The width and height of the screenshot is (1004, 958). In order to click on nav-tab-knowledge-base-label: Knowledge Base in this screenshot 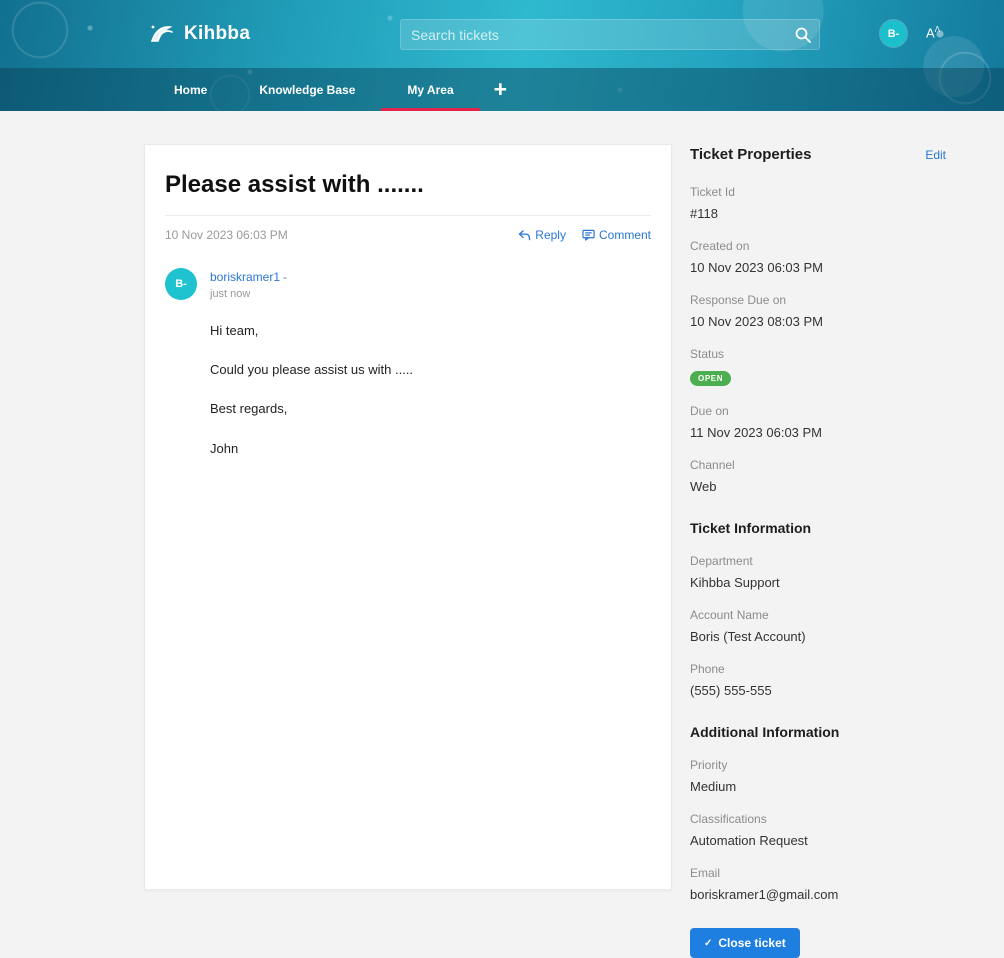, I will do `click(307, 89)`.